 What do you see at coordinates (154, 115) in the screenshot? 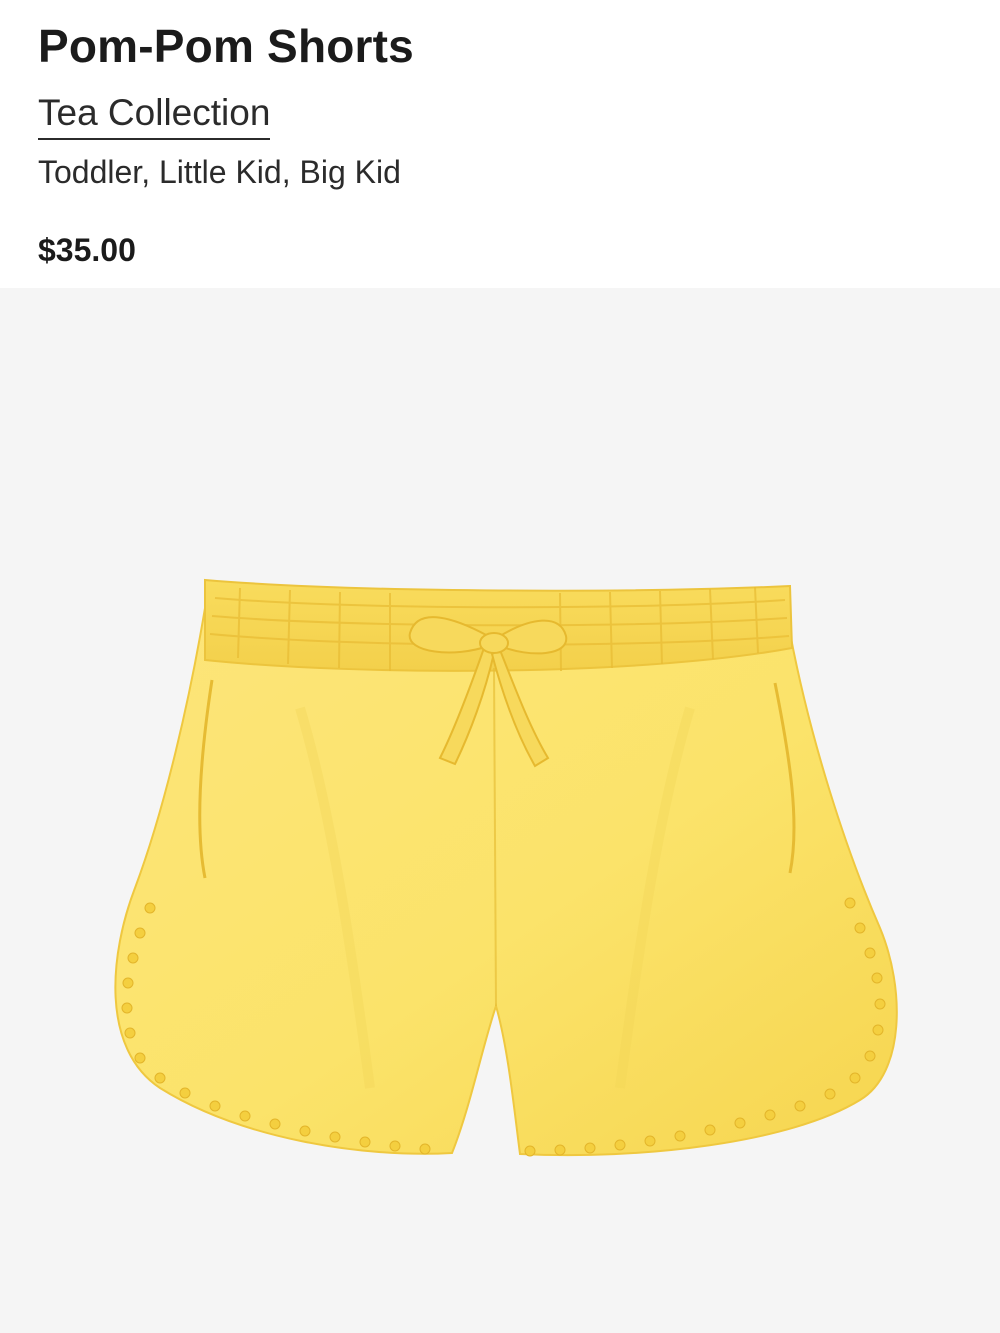
I see `brand-link: Tea Collection` at bounding box center [154, 115].